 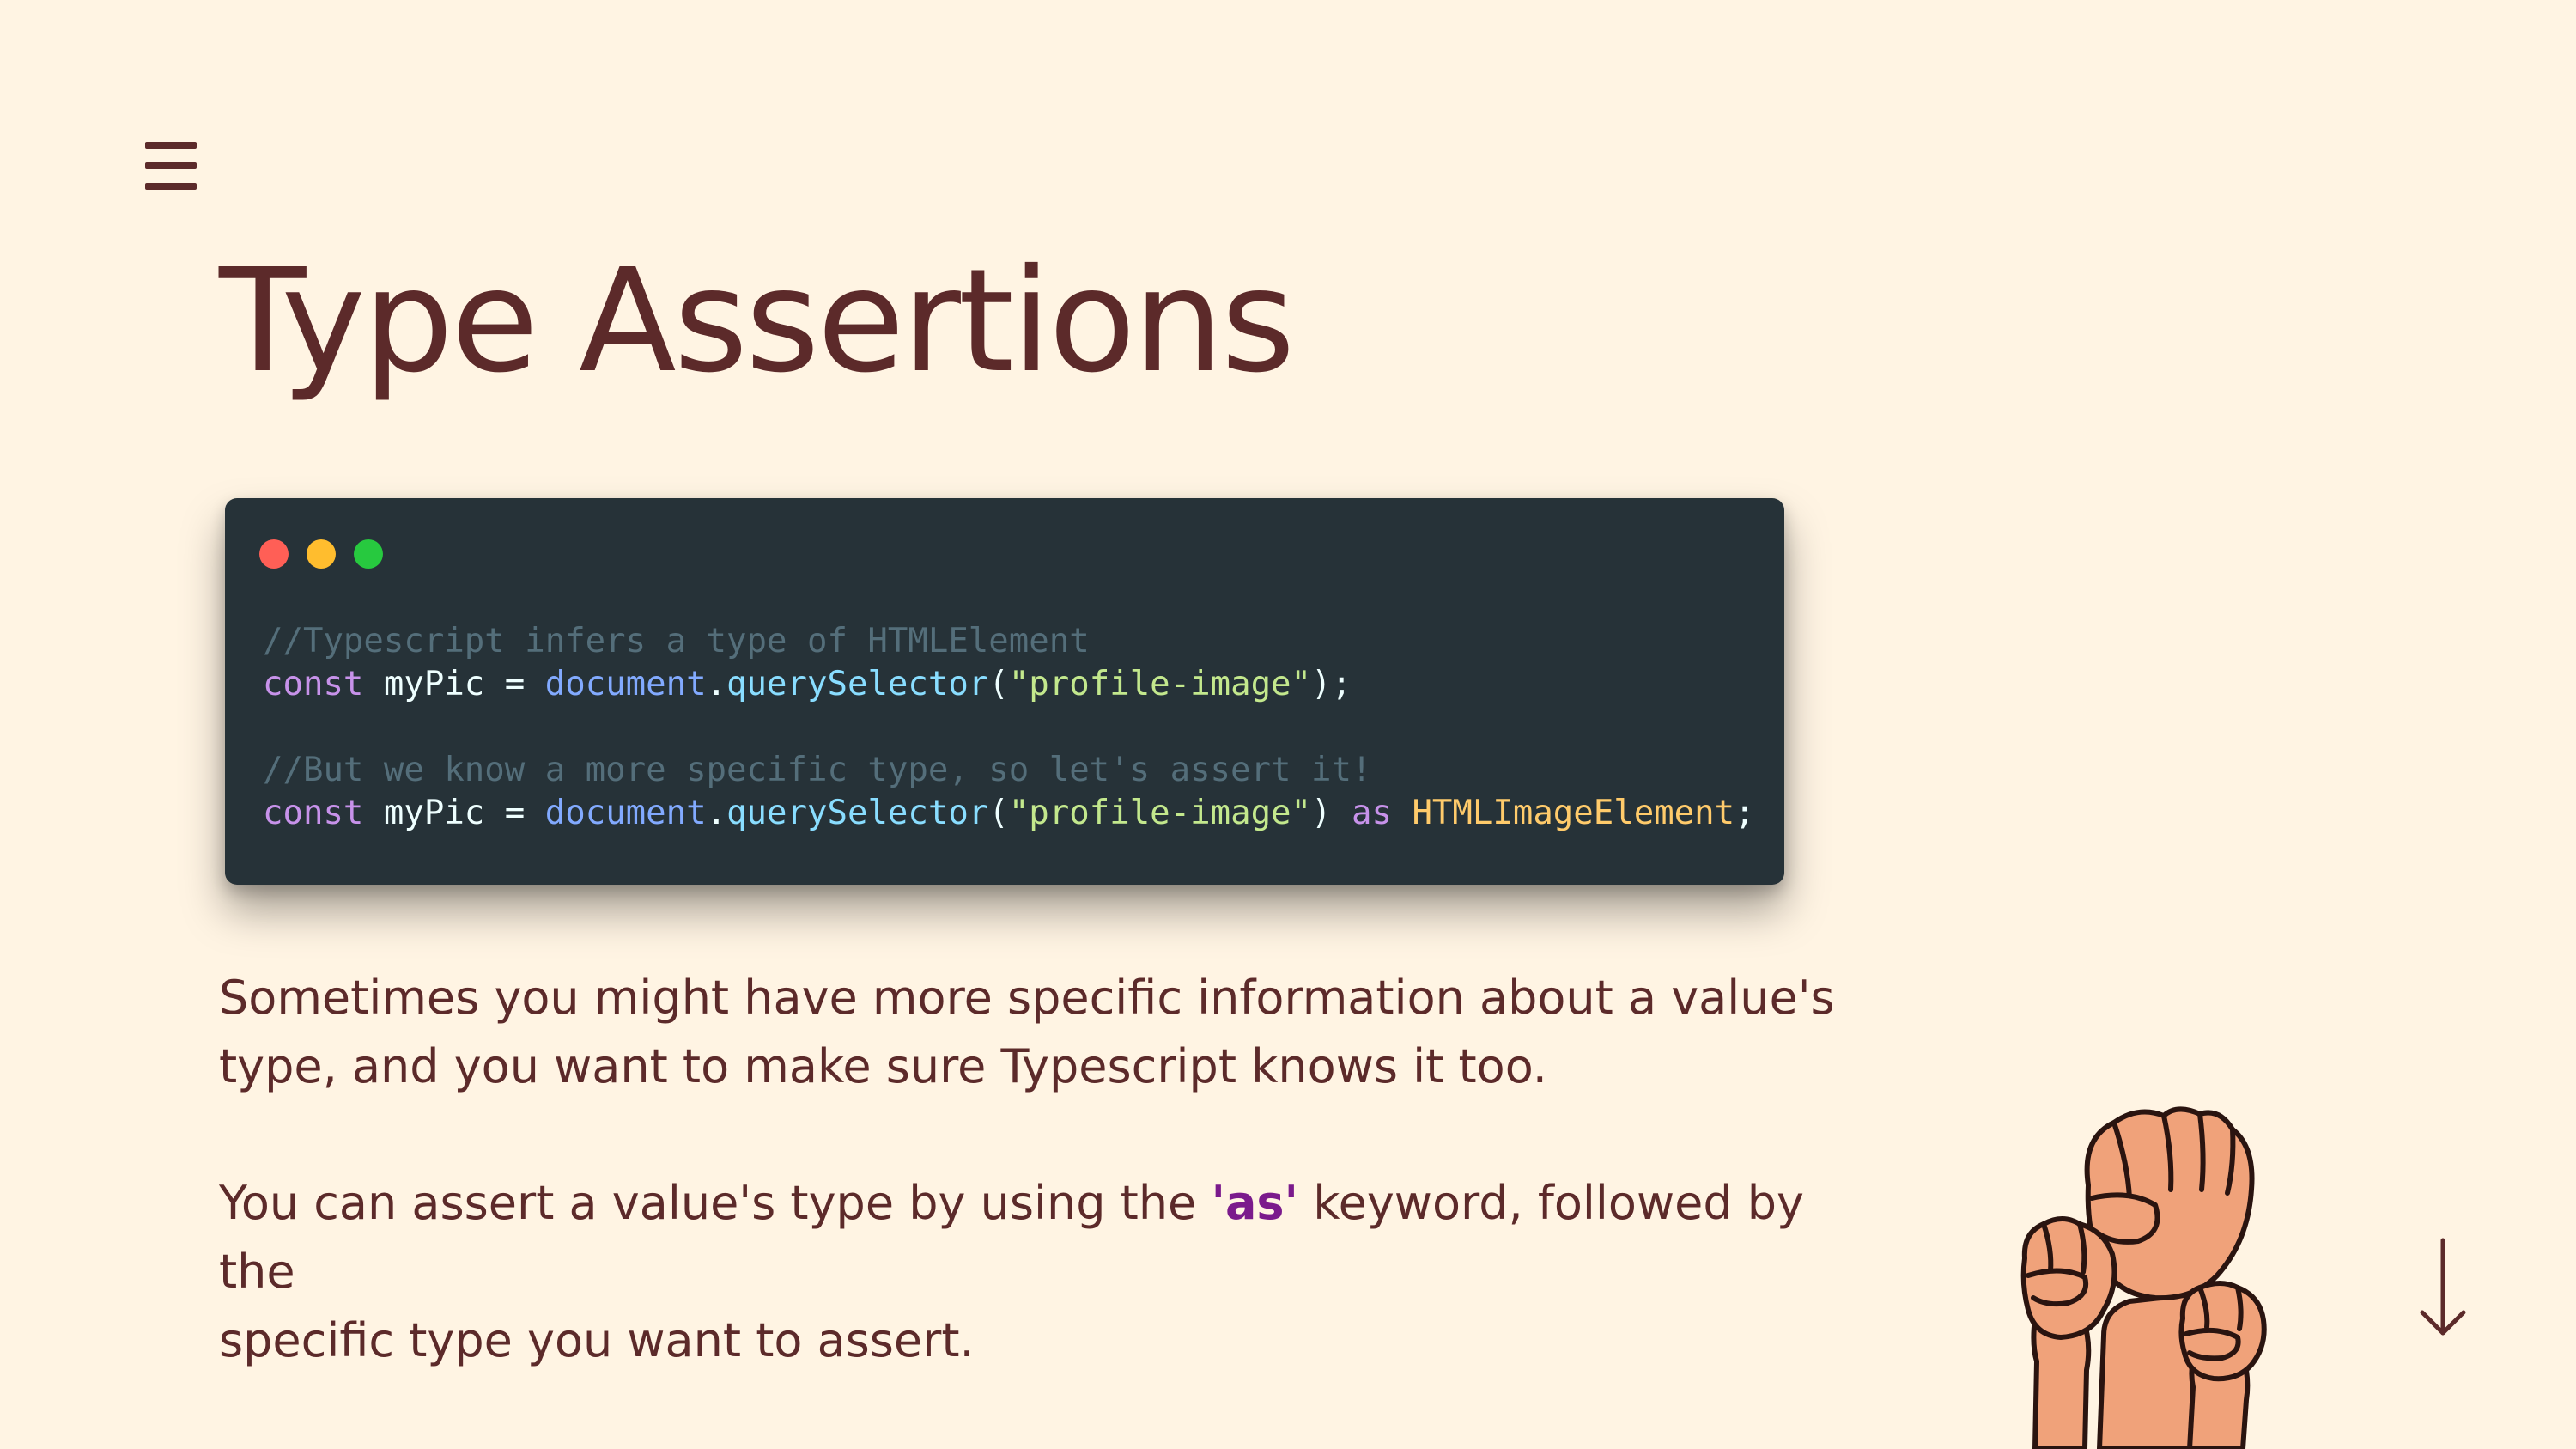 I want to click on hamburger-menu-icon, so click(x=171, y=165).